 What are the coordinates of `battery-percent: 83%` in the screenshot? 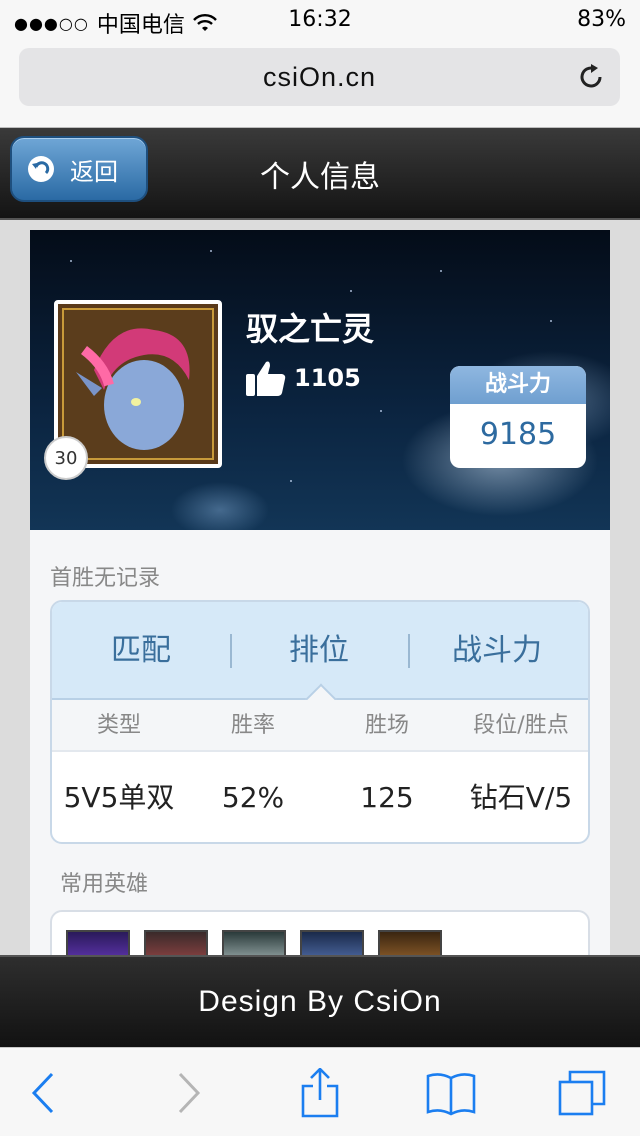 It's located at (601, 19).